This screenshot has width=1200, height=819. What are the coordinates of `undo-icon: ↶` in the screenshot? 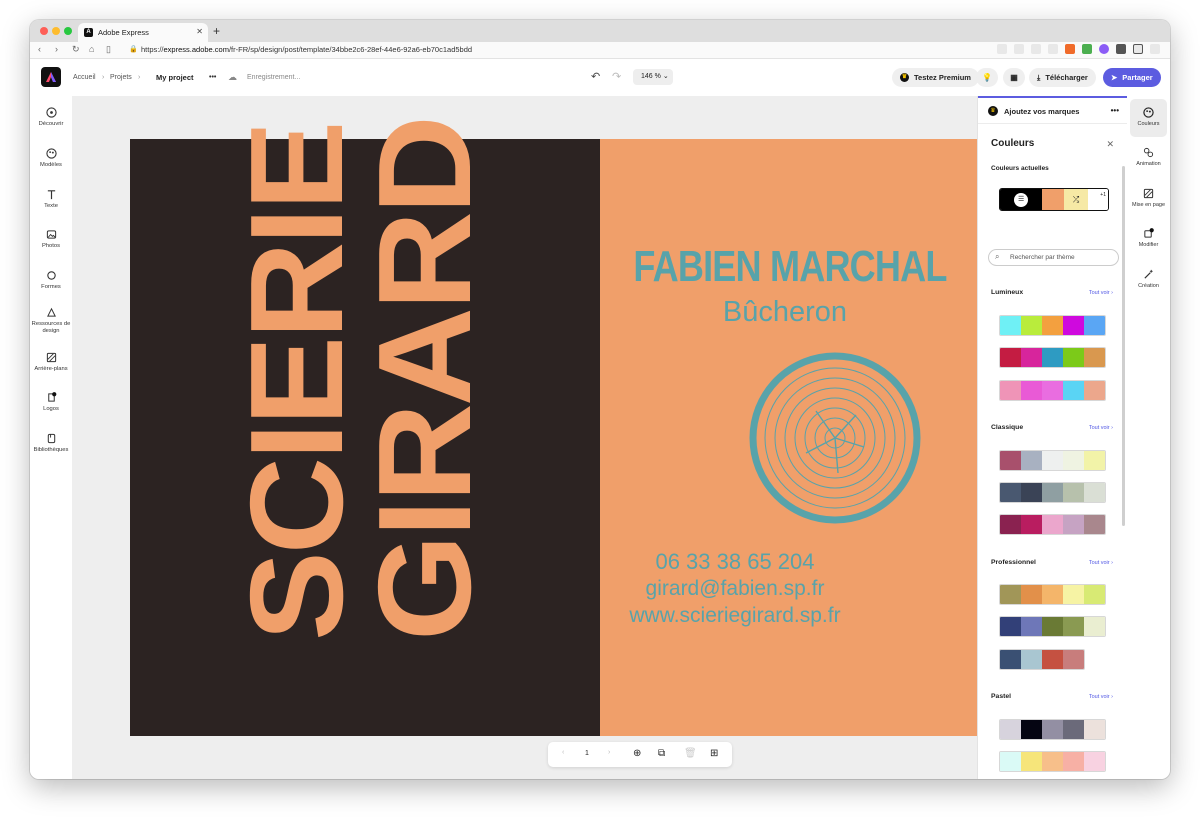 It's located at (595, 76).